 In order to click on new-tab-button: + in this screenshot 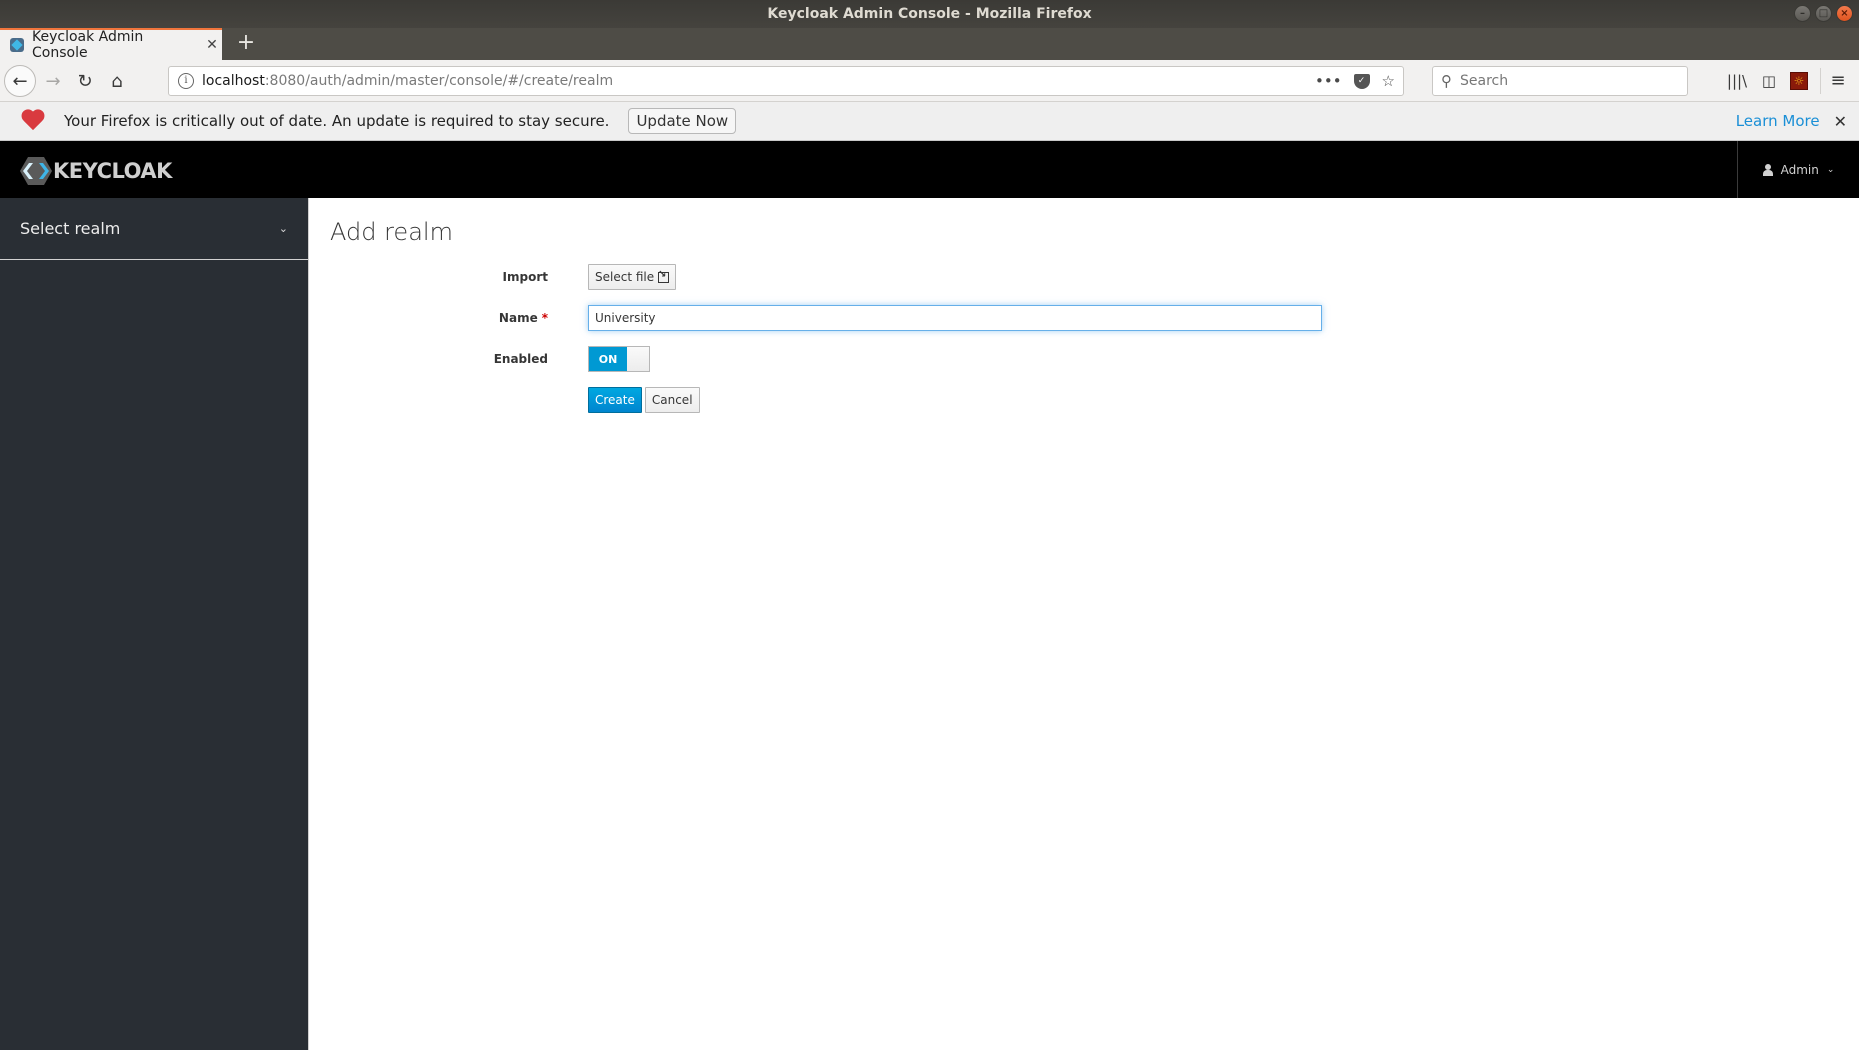, I will do `click(246, 44)`.